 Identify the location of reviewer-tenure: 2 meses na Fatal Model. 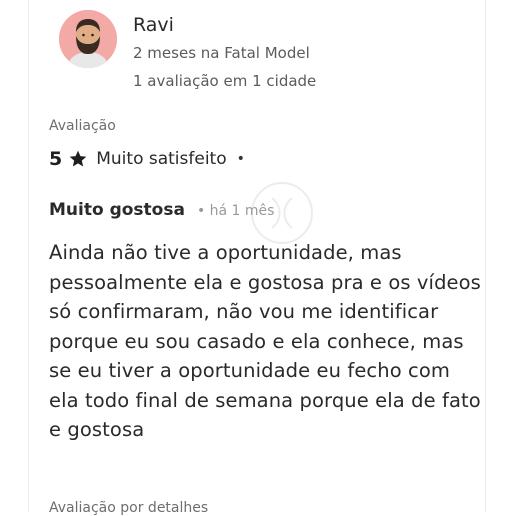
(221, 53).